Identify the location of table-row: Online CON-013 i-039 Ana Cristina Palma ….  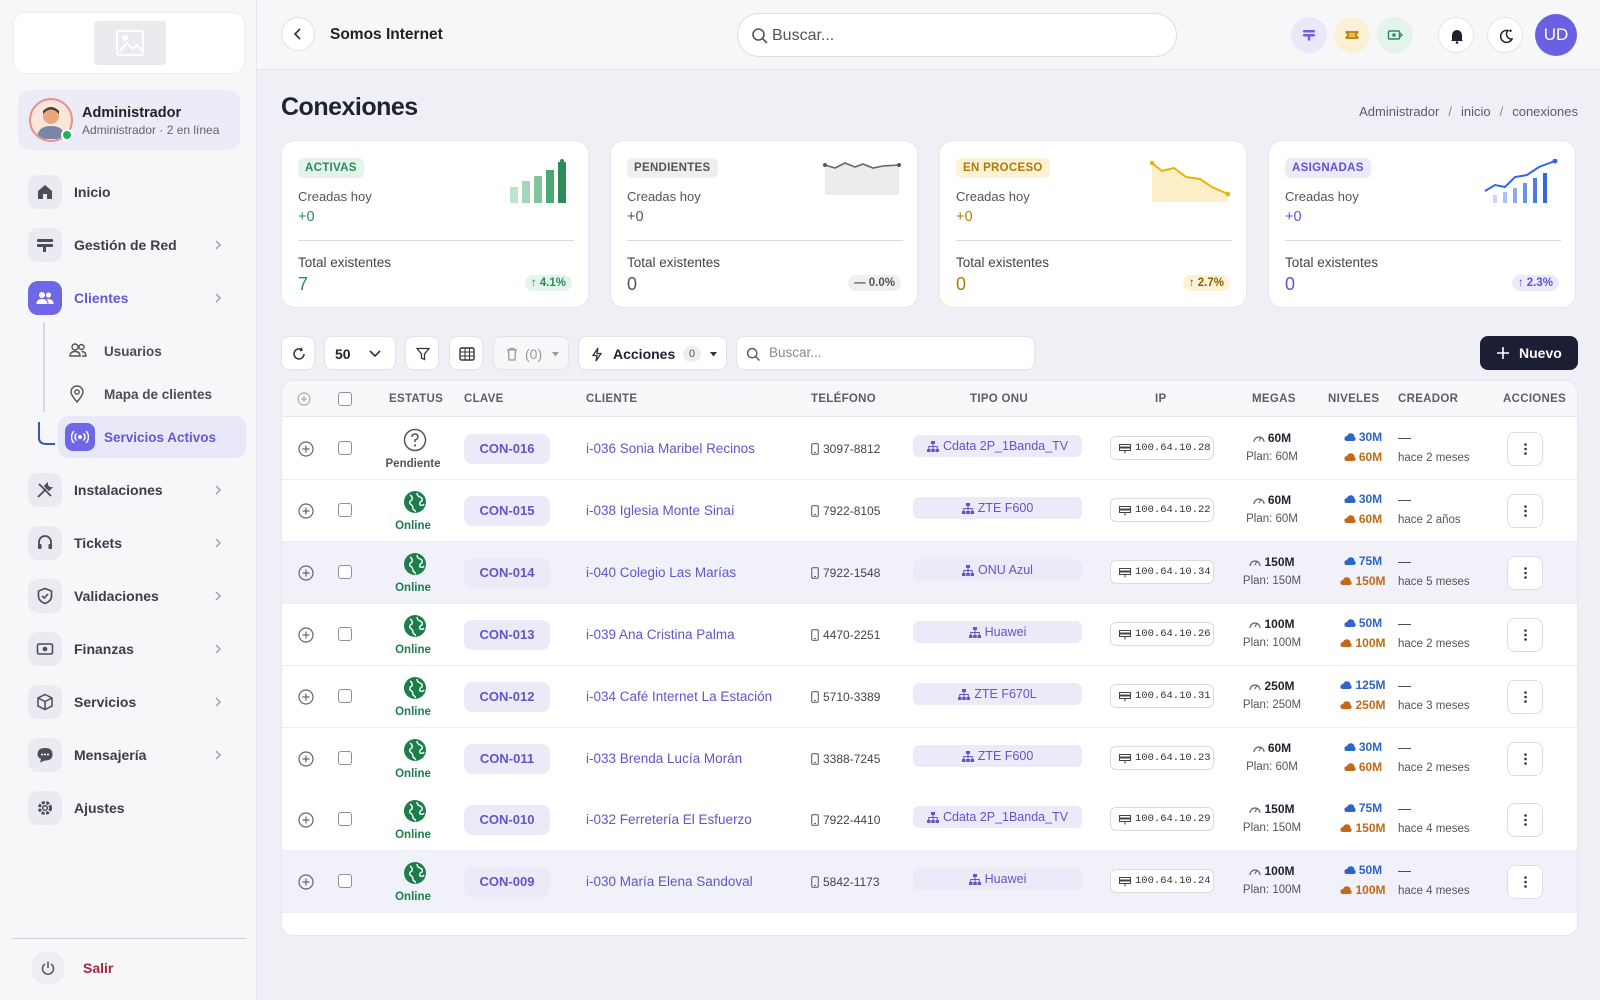
(929, 634).